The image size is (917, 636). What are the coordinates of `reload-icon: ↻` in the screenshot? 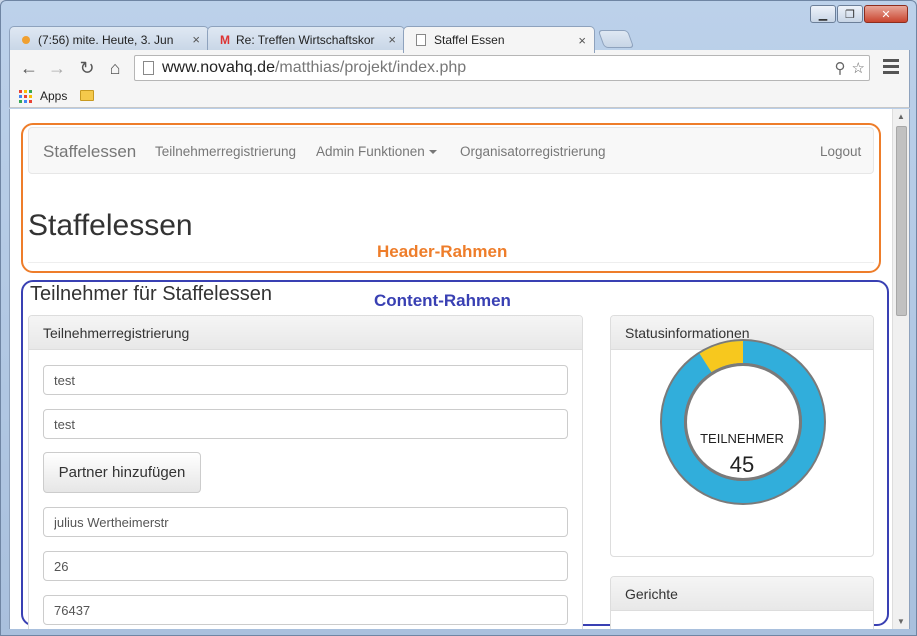 It's located at (87, 68).